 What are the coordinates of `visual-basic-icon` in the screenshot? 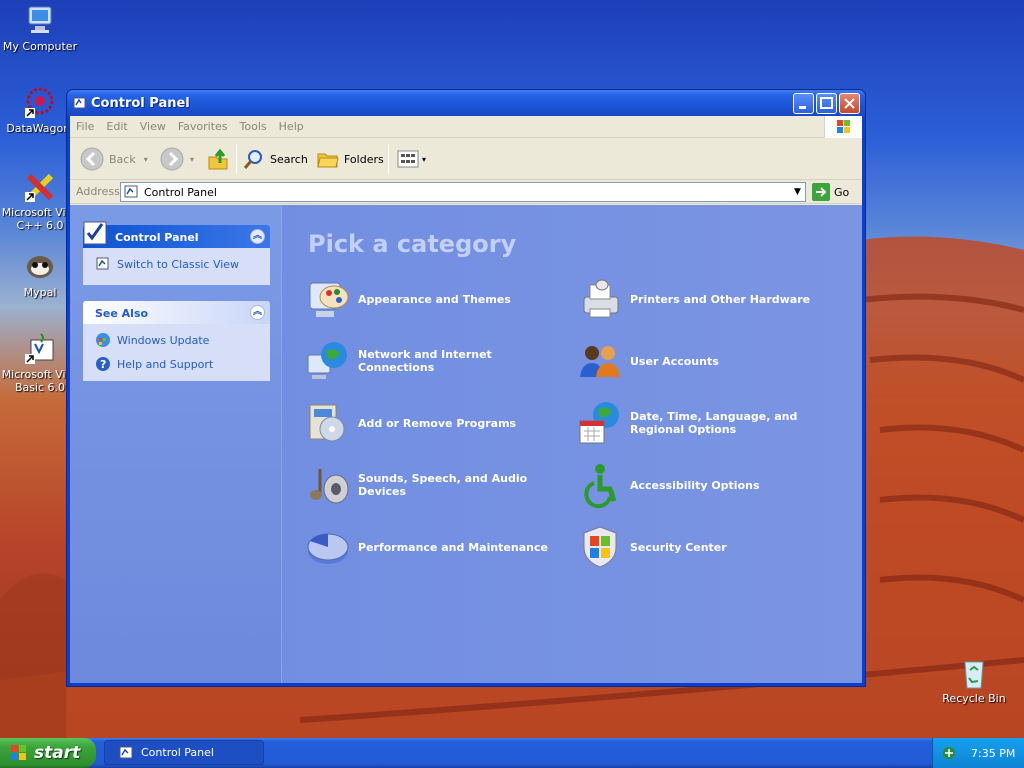 It's located at (40, 349).